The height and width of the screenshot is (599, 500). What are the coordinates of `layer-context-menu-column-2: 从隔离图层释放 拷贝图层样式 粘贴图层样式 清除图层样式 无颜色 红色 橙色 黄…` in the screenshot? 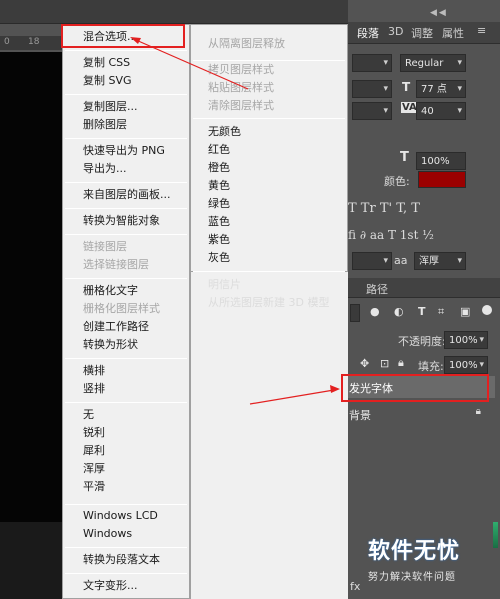 It's located at (269, 148).